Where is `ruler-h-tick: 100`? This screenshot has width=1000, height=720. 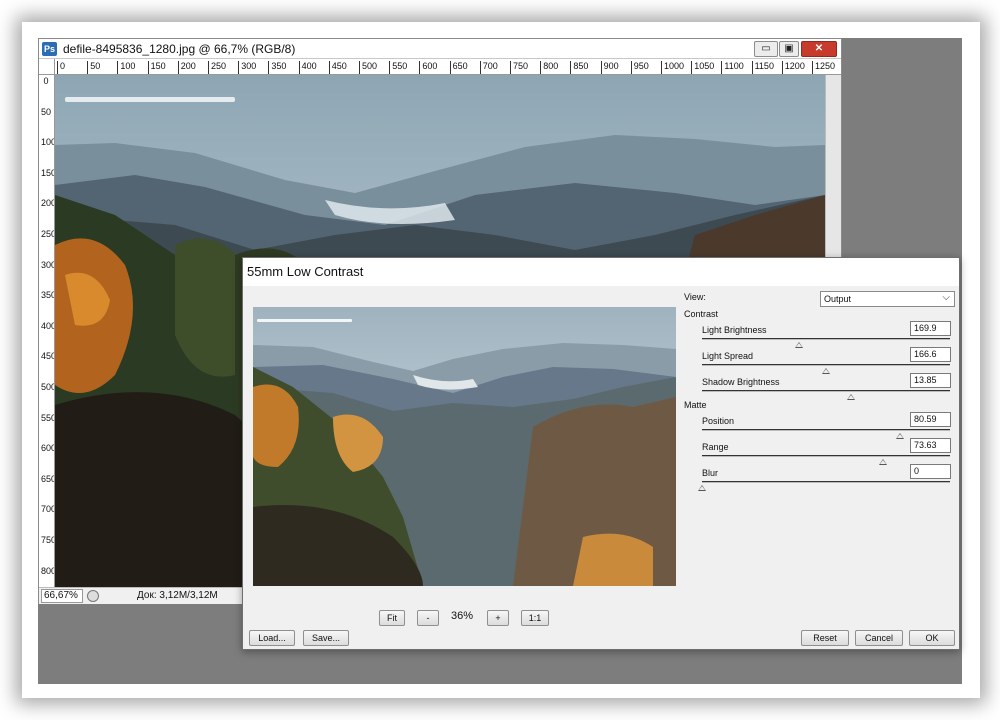
ruler-h-tick: 100 is located at coordinates (126, 67).